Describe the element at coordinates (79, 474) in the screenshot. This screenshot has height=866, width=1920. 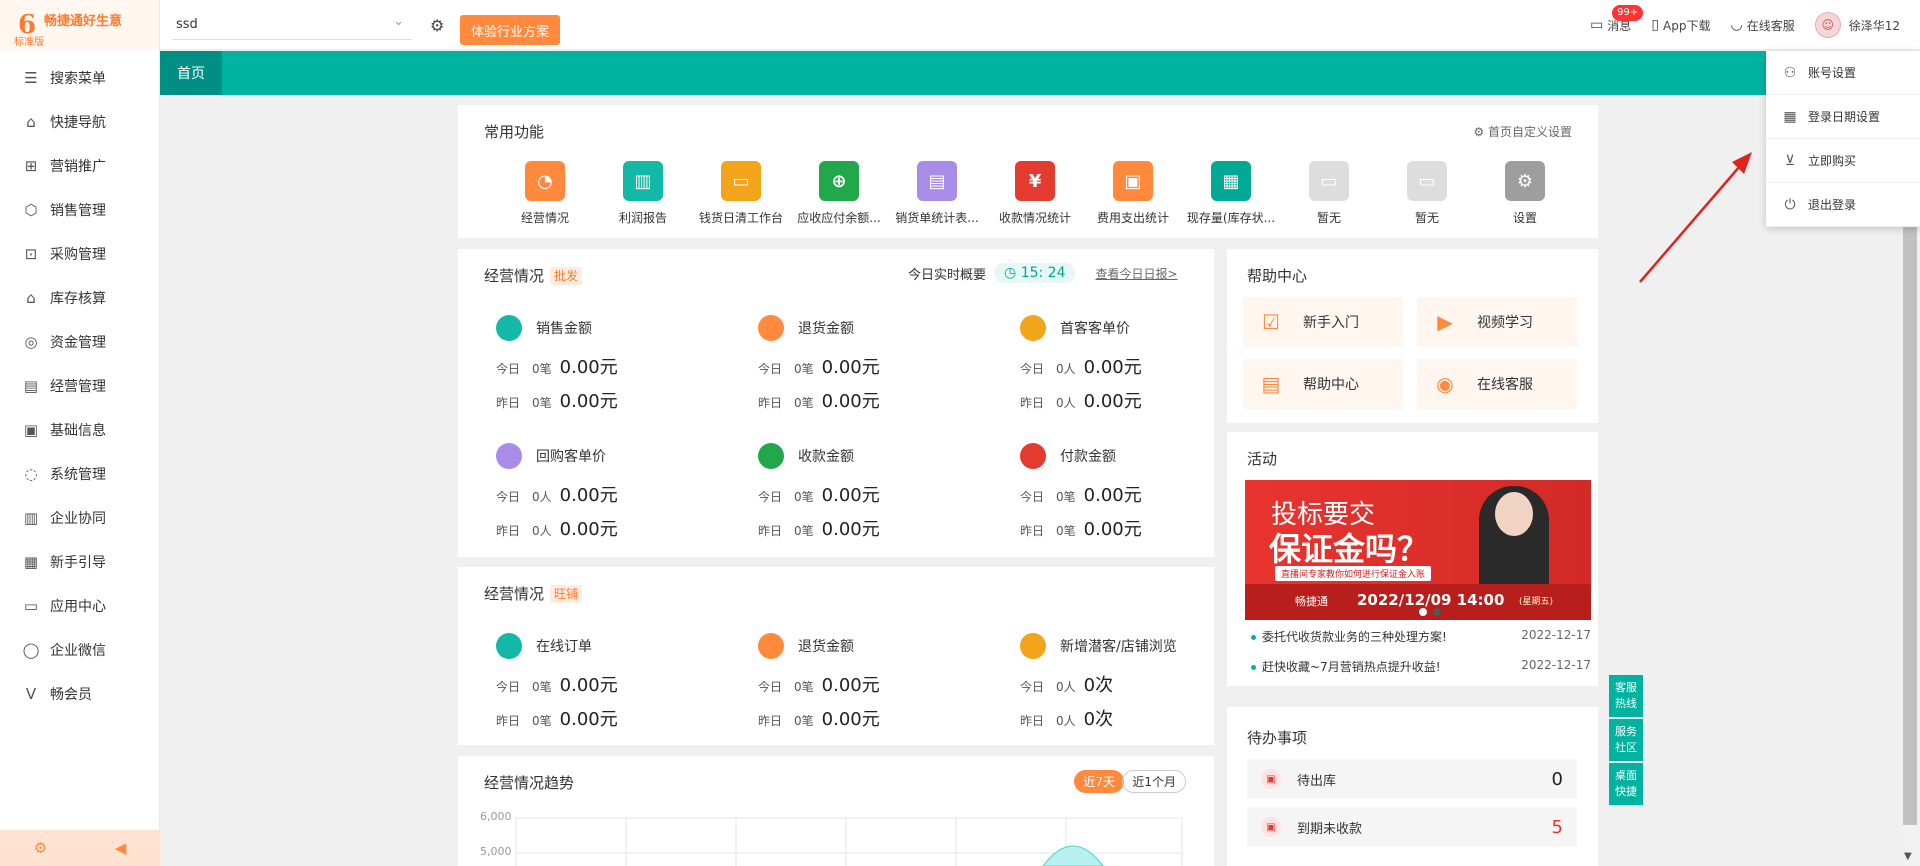
I see `sidebar-item: ◌ 系统管理` at that location.